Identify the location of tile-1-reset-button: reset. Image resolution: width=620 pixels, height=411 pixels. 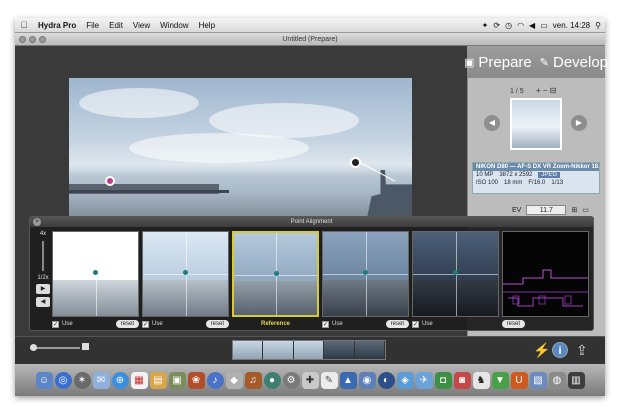
(127, 324).